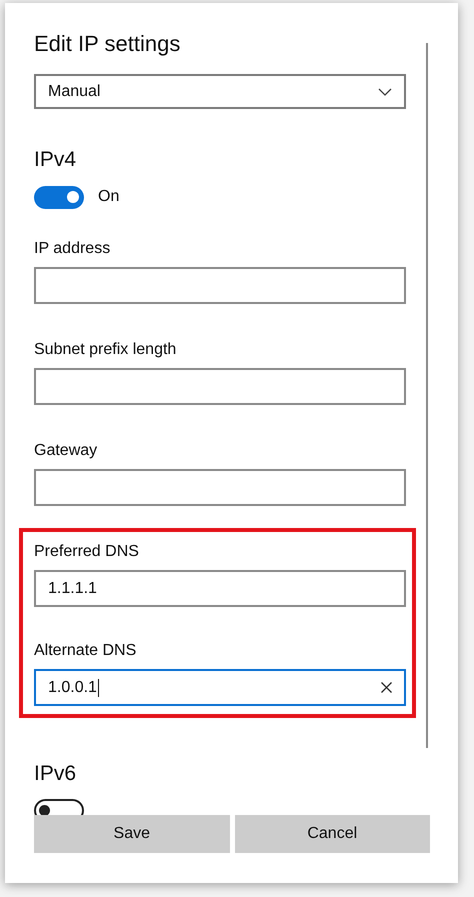 This screenshot has width=474, height=897. I want to click on mode-dropdown: Manual, so click(220, 91).